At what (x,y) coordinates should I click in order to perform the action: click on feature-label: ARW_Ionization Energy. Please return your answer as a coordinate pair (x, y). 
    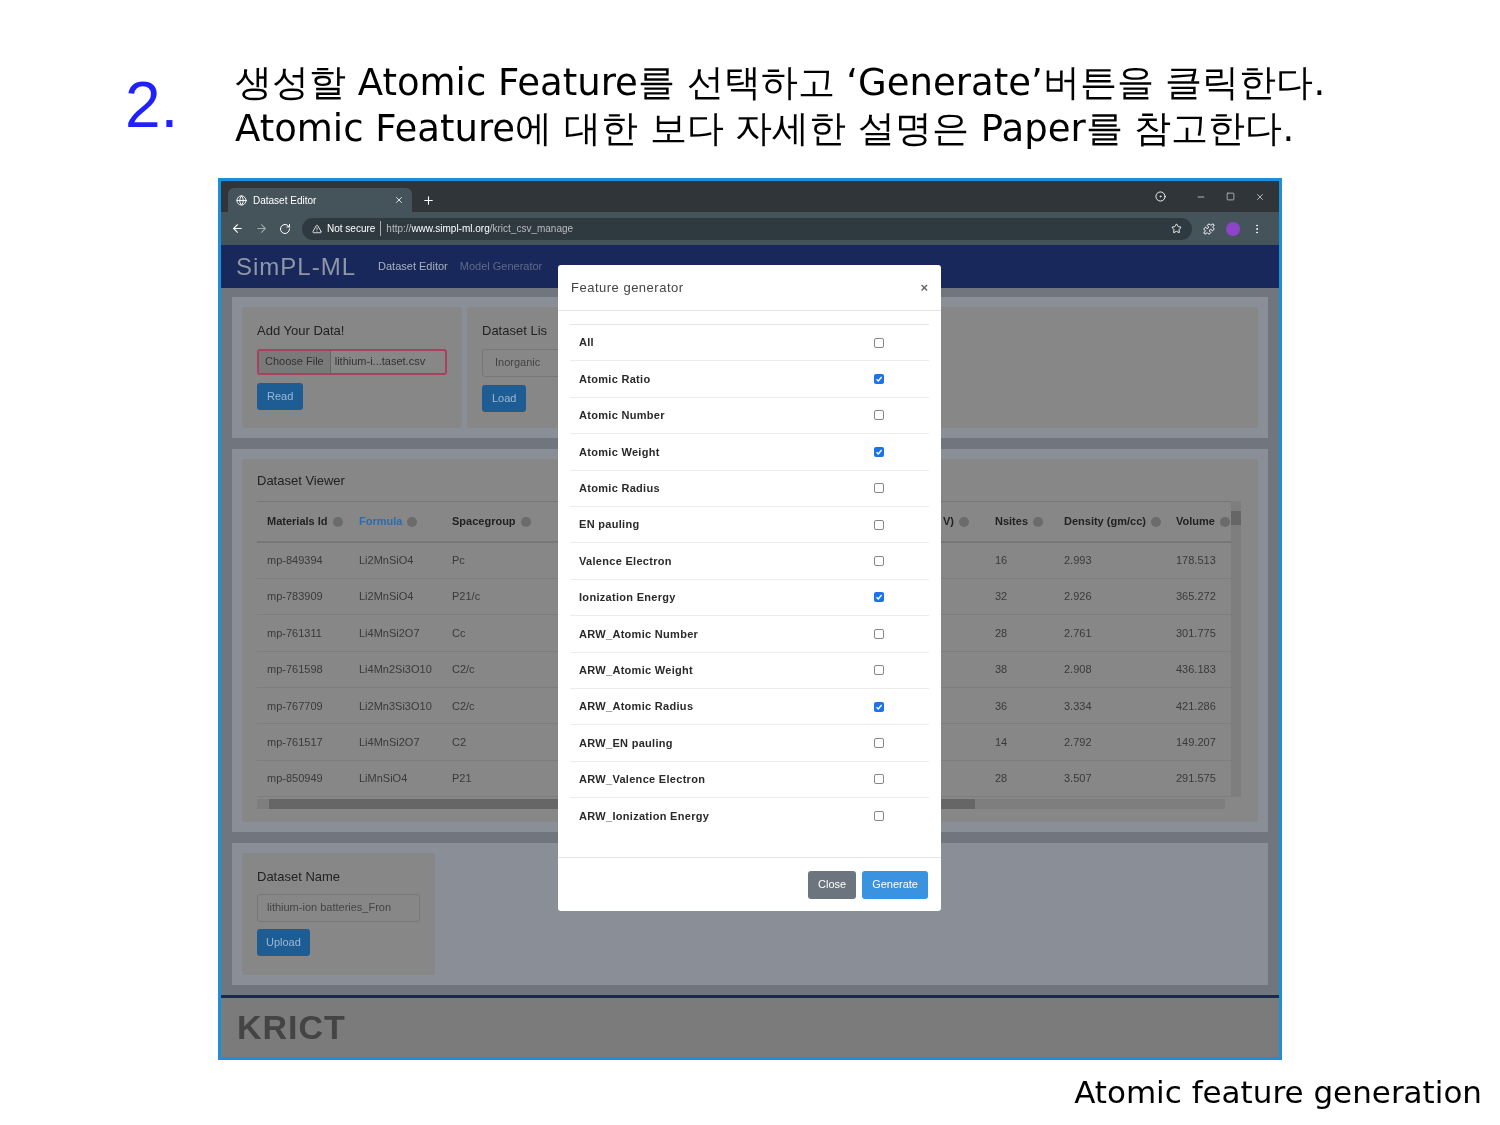
    Looking at the image, I should click on (644, 816).